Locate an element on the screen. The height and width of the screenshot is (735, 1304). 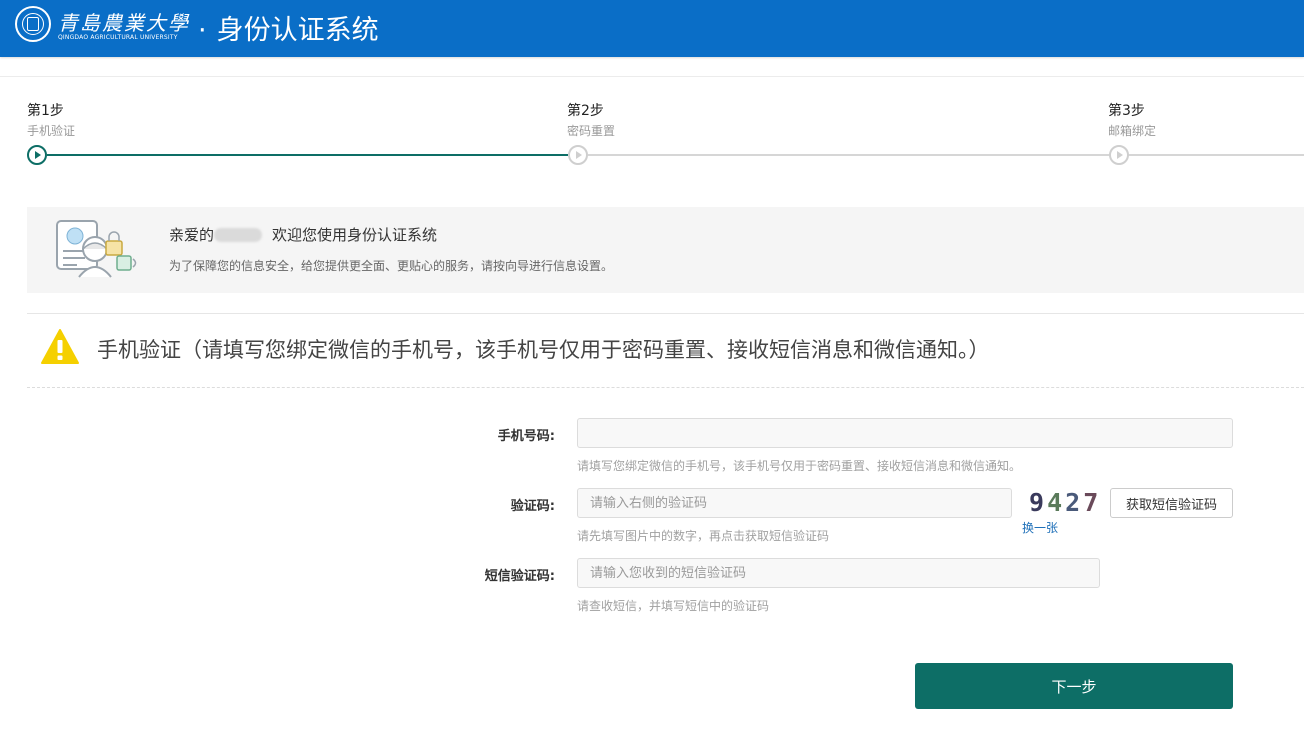
step-3-title: 第3步 is located at coordinates (1126, 111).